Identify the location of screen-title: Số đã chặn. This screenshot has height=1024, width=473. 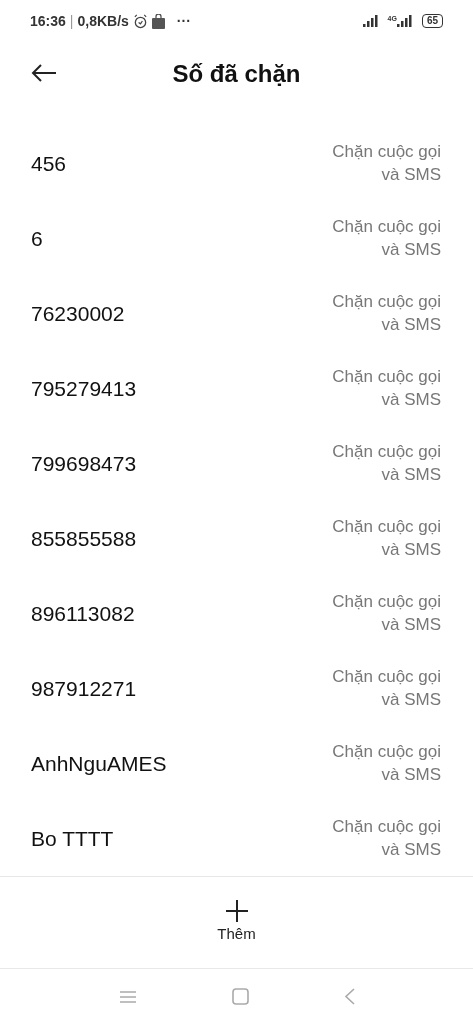
(236, 74).